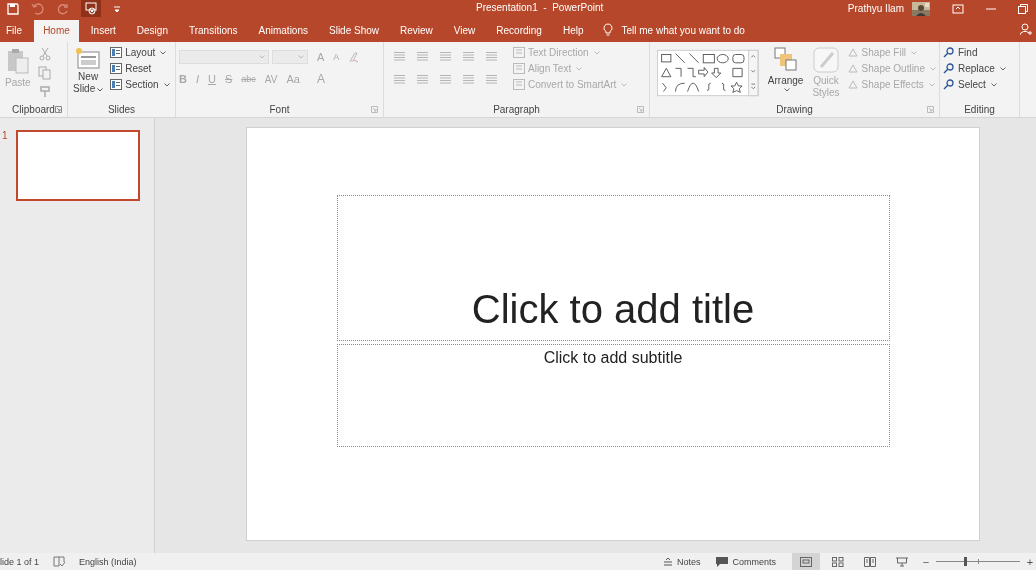  I want to click on normal-view-button, so click(806, 561).